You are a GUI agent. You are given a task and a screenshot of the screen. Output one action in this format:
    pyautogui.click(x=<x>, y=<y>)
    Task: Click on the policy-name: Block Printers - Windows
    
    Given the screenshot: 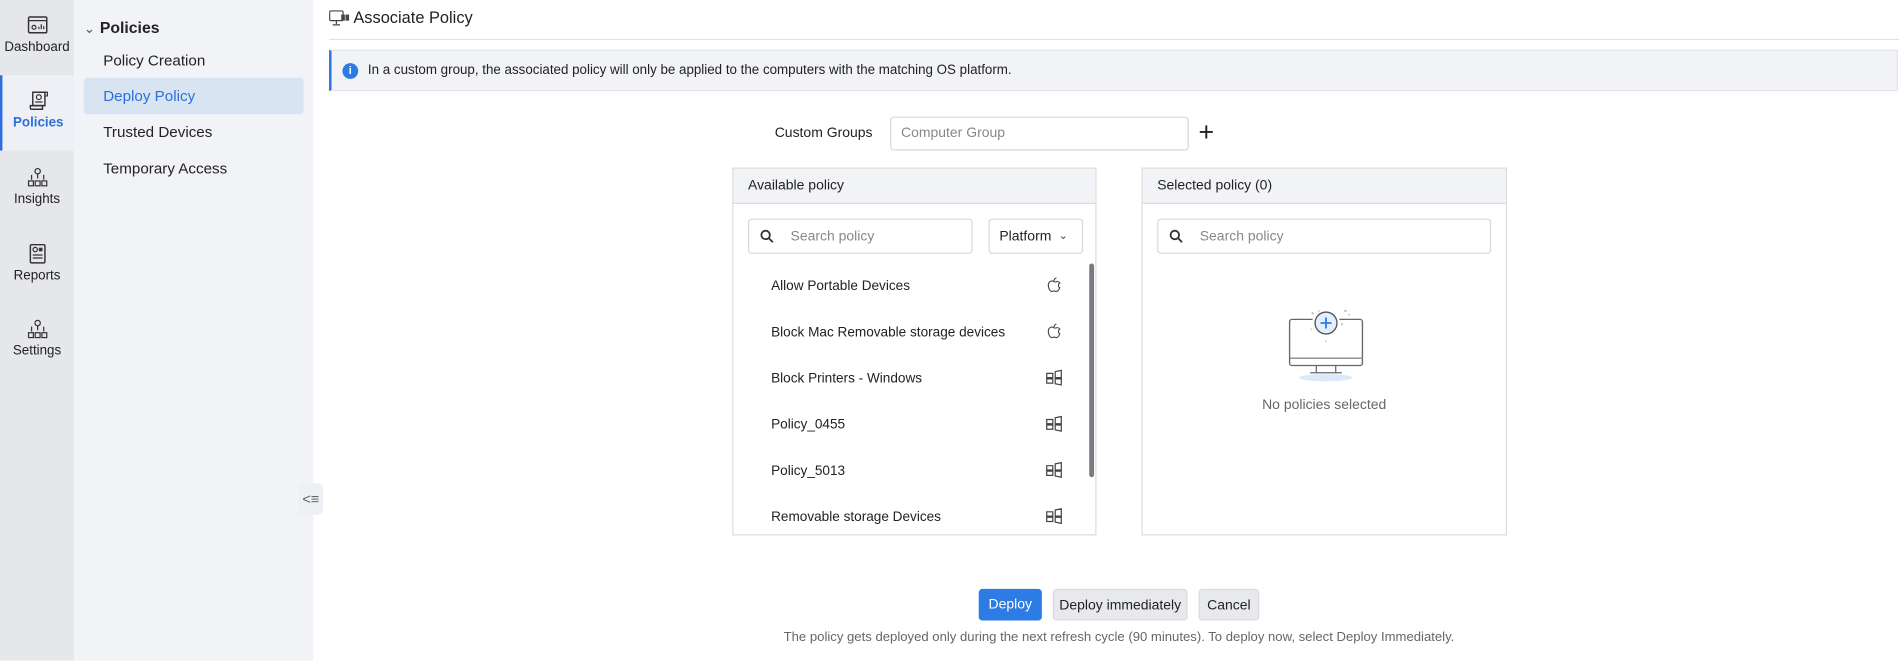 What is the action you would take?
    pyautogui.click(x=847, y=379)
    